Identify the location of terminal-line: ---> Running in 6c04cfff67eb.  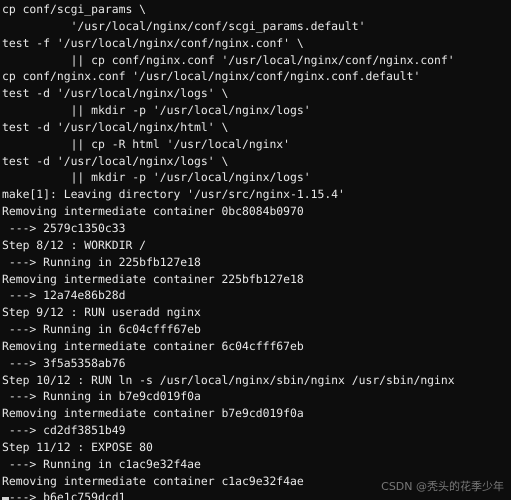
(101, 329).